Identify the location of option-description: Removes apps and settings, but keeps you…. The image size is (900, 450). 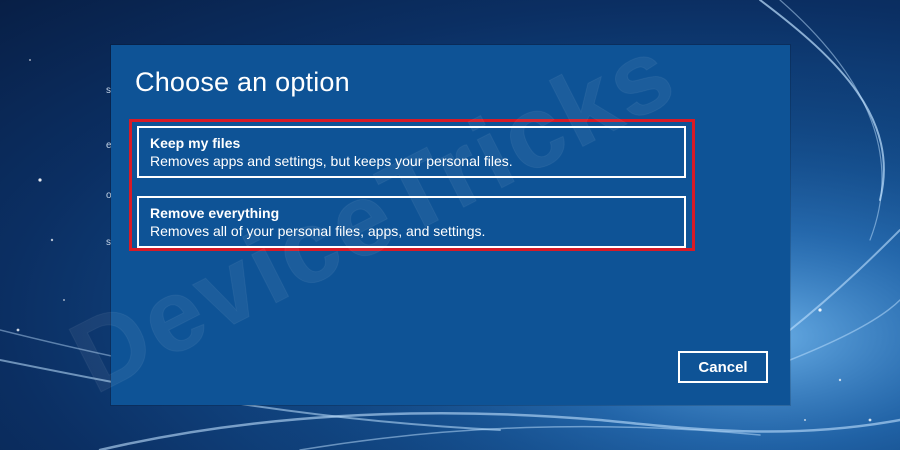
(331, 161).